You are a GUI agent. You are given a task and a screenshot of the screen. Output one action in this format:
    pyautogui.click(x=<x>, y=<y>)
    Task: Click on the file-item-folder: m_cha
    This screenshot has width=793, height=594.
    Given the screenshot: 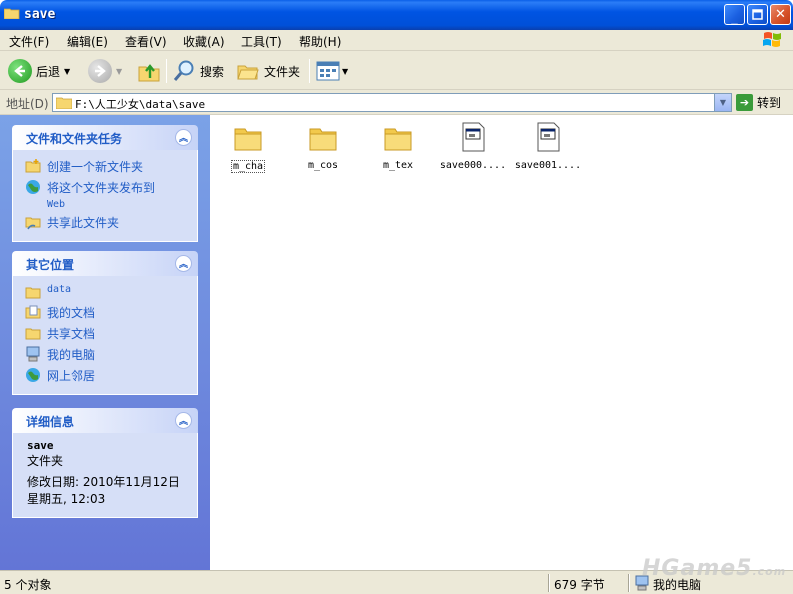 What is the action you would take?
    pyautogui.click(x=248, y=147)
    